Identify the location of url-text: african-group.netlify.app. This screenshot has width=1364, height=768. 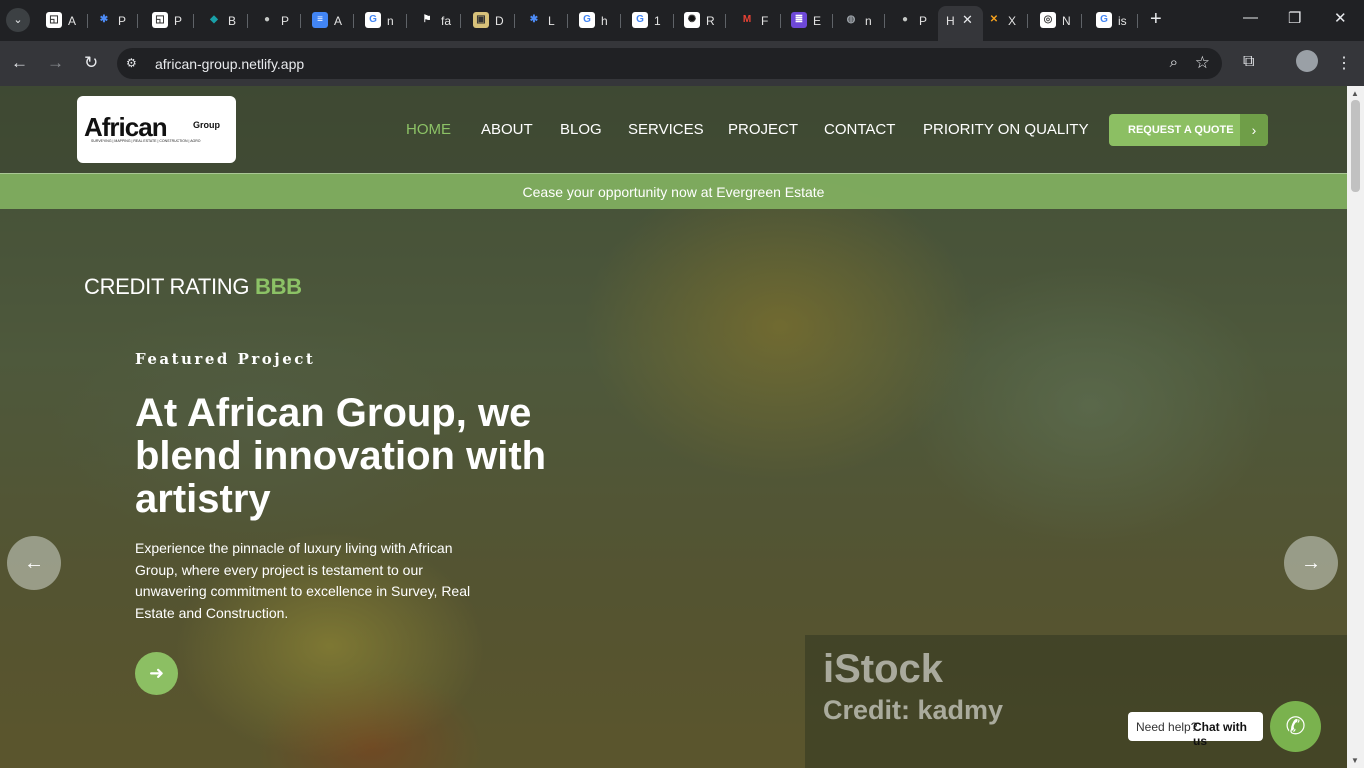
(229, 64).